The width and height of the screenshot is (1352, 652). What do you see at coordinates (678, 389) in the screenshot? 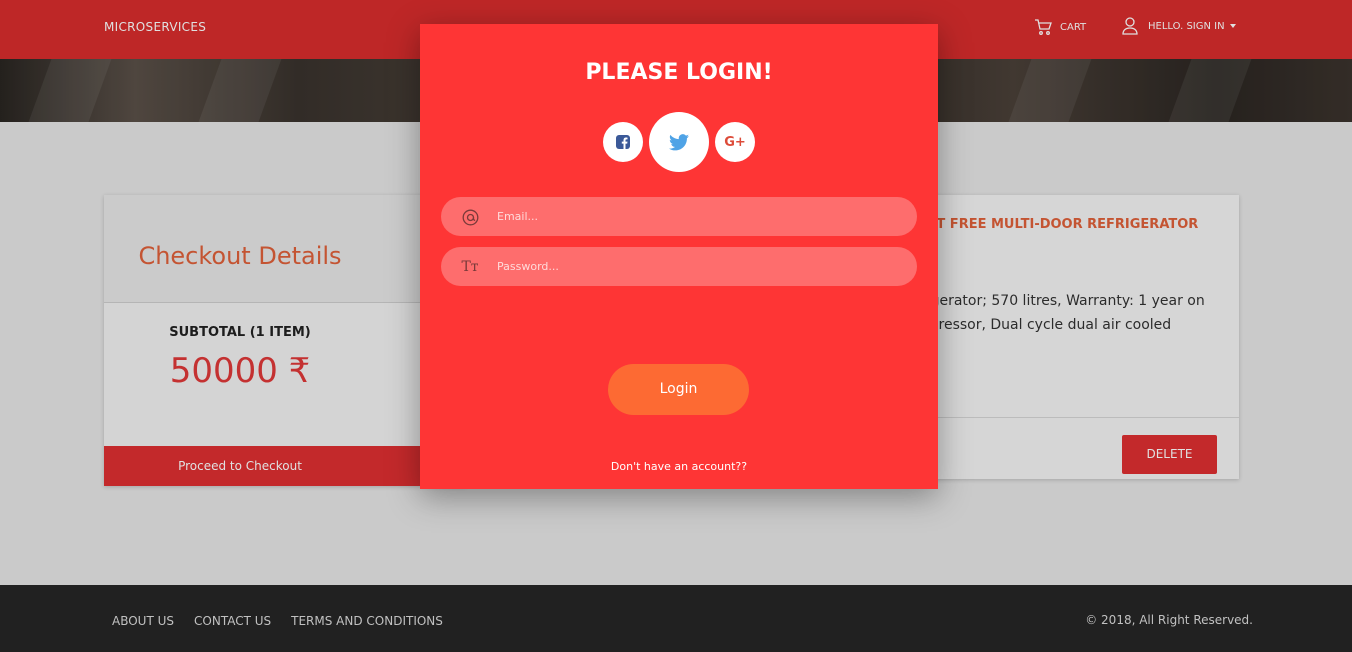
I see `login-button: Login` at bounding box center [678, 389].